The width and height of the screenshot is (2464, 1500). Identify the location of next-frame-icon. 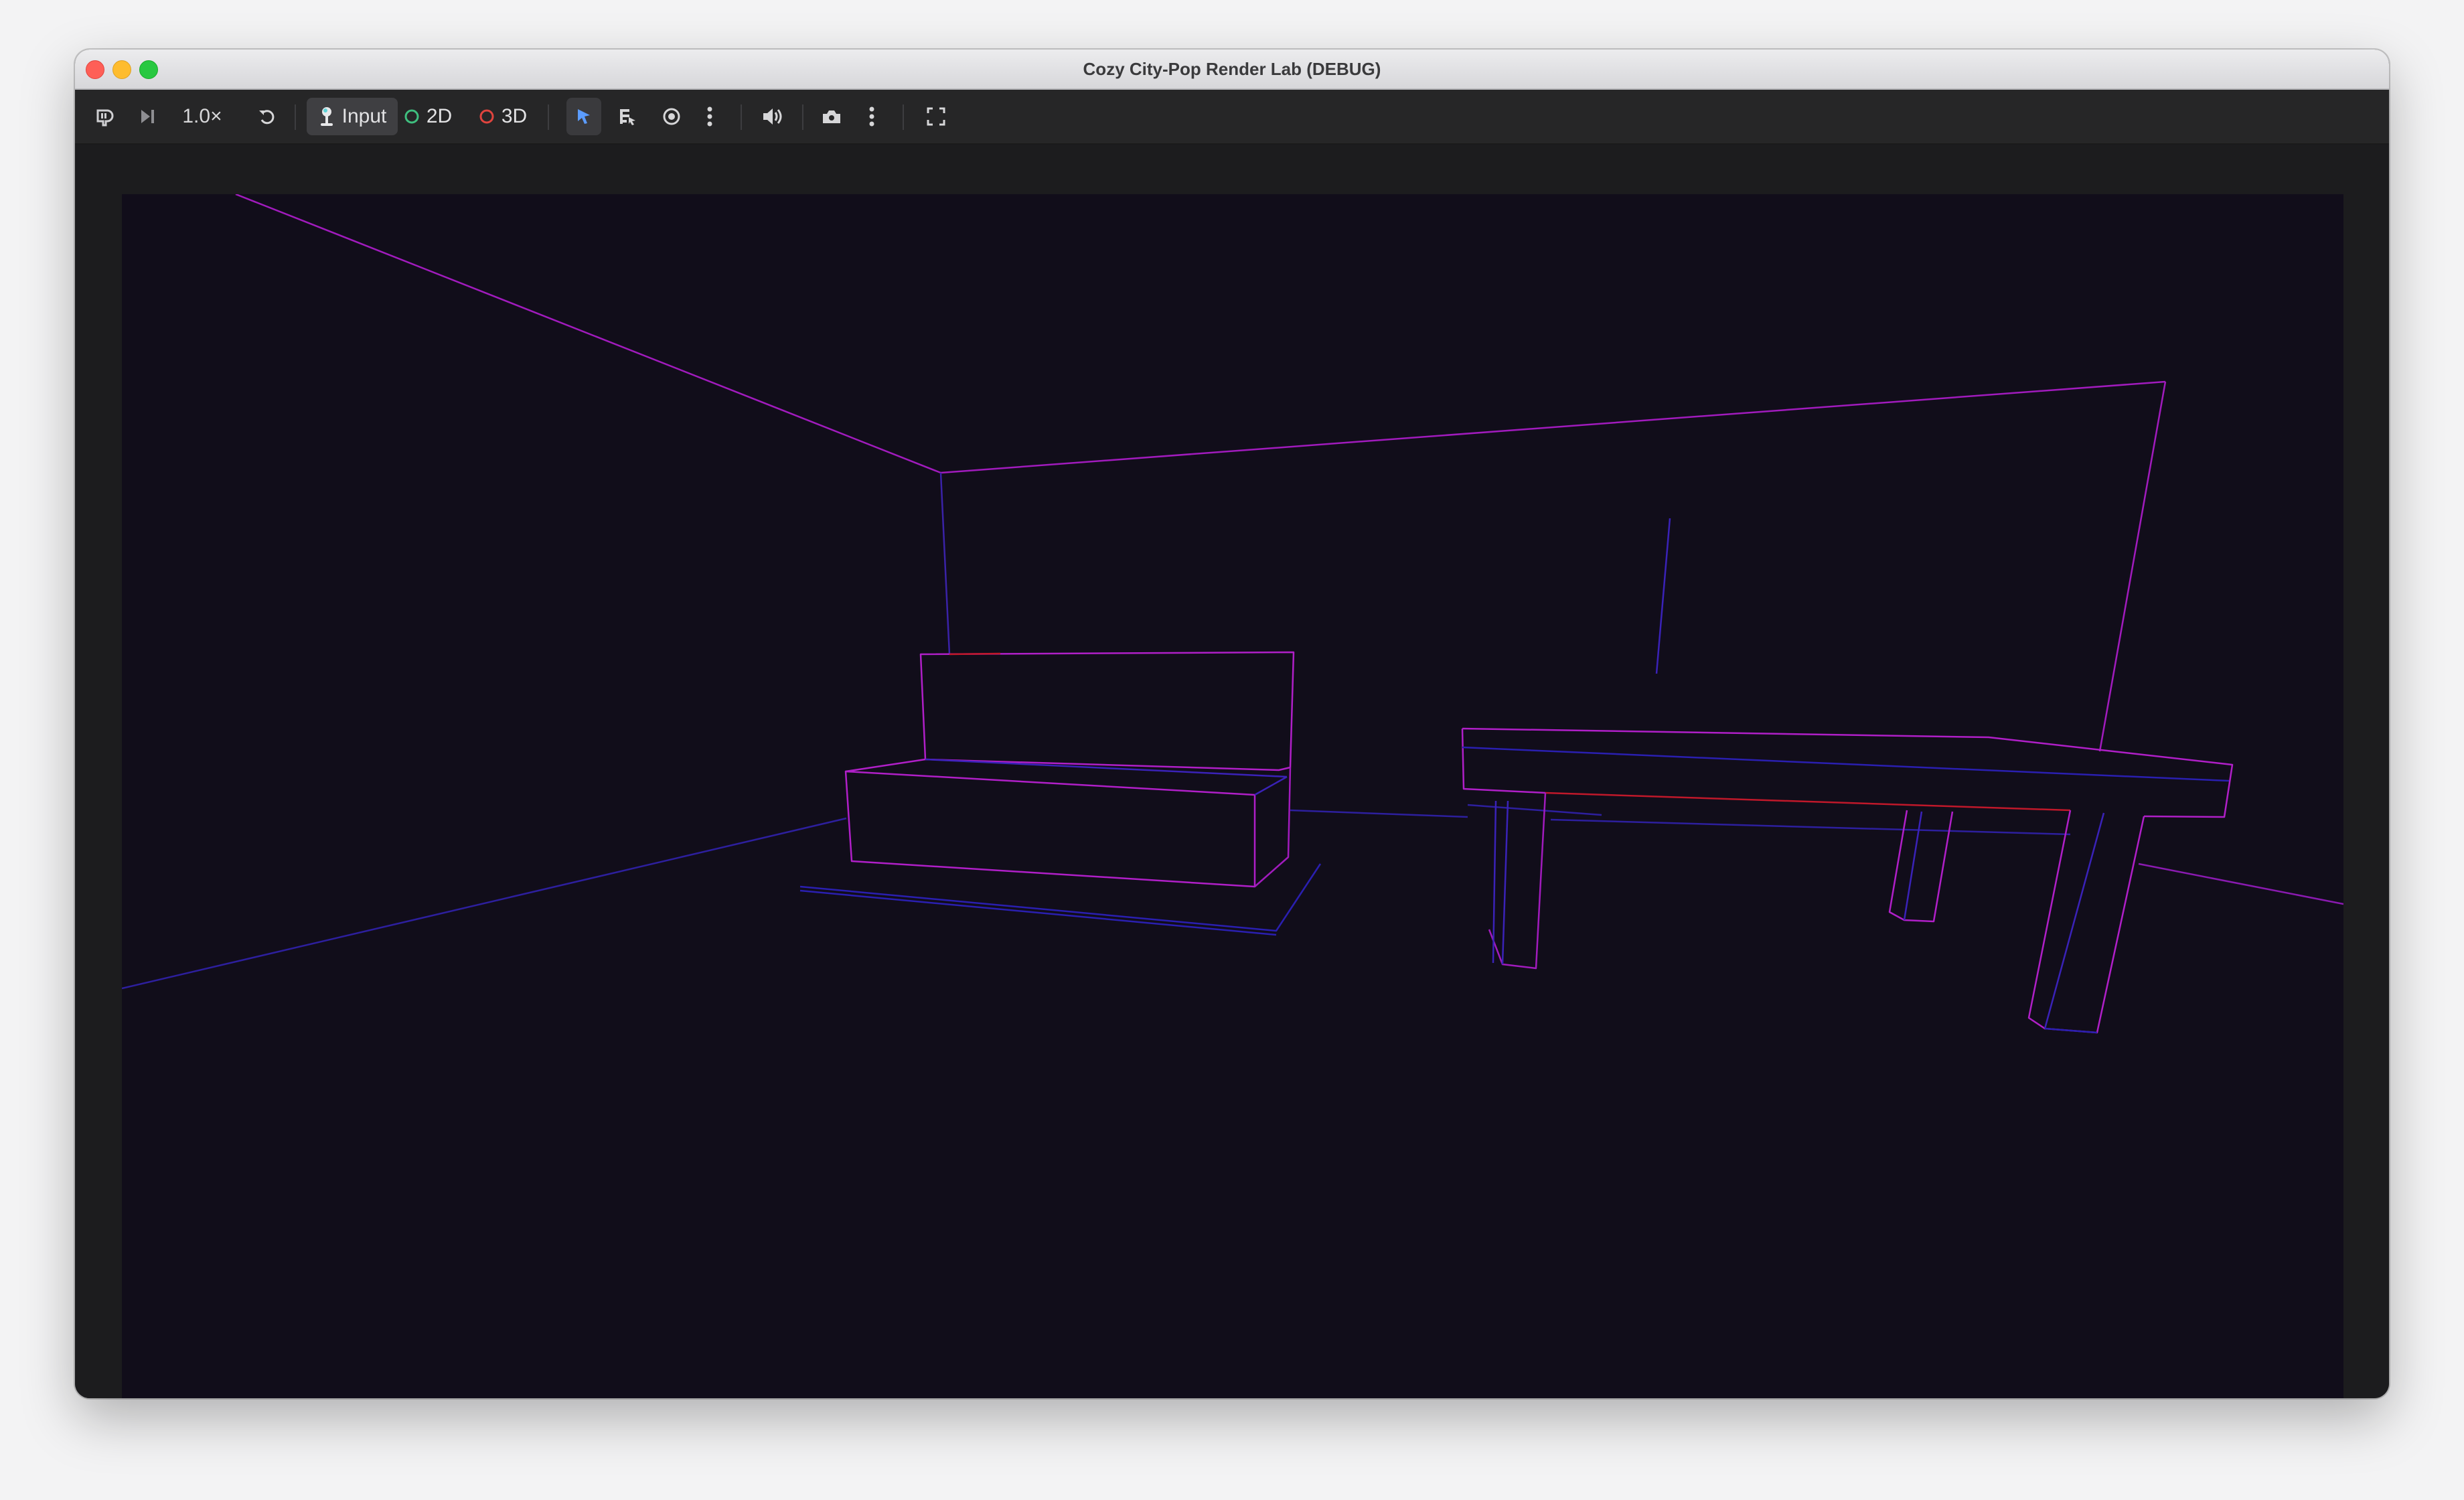
(147, 116).